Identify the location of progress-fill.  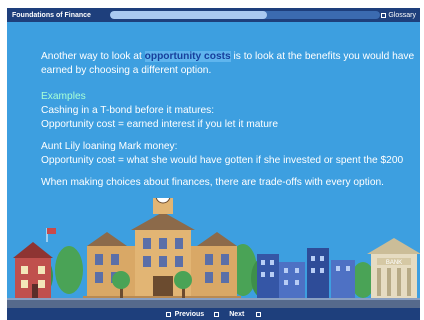
(188, 15).